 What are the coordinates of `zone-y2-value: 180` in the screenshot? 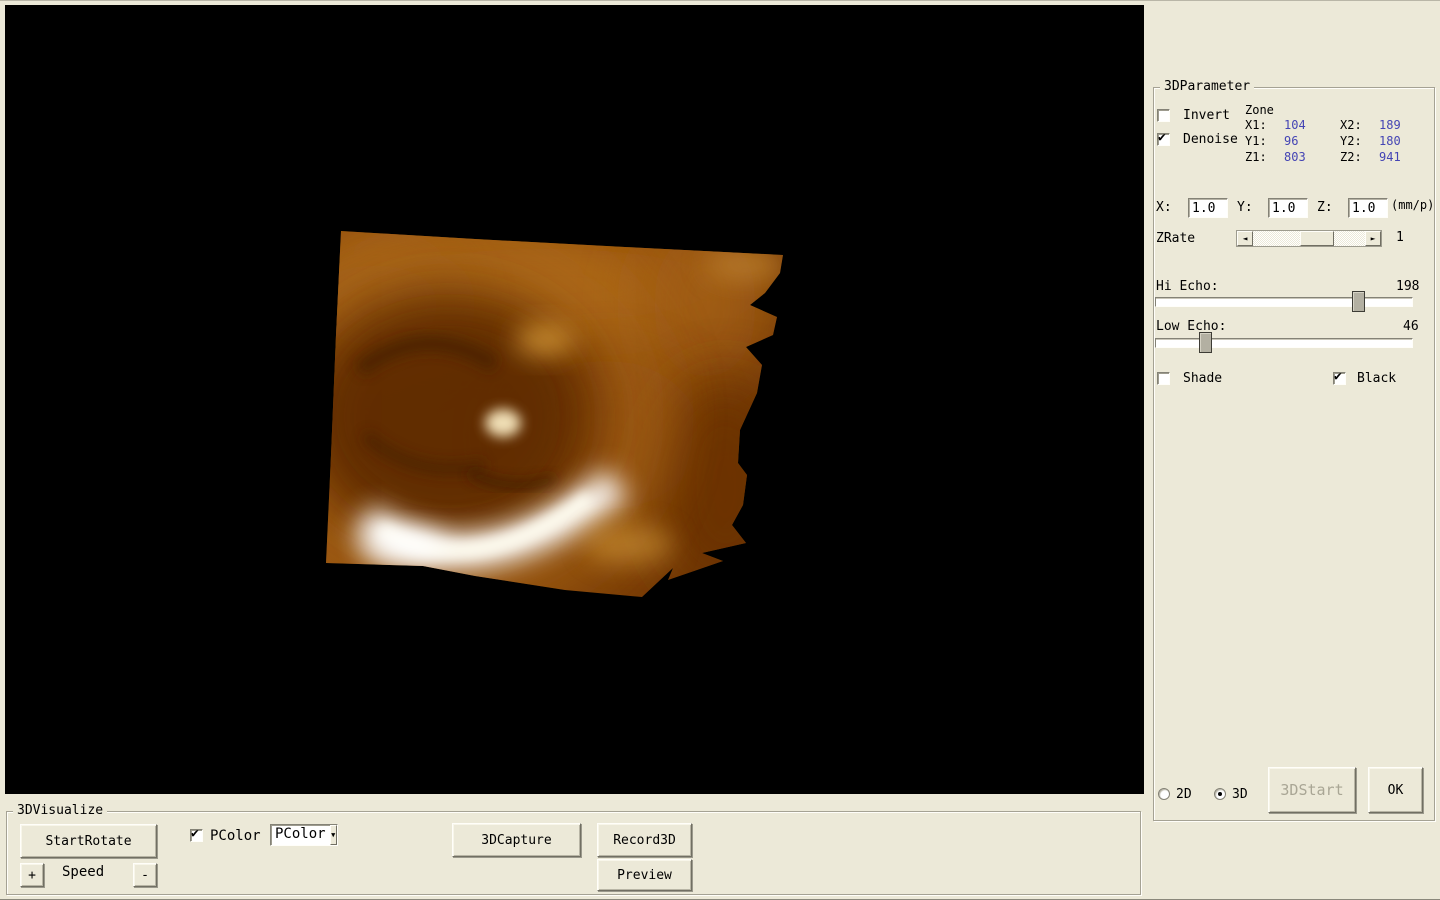 It's located at (1390, 141).